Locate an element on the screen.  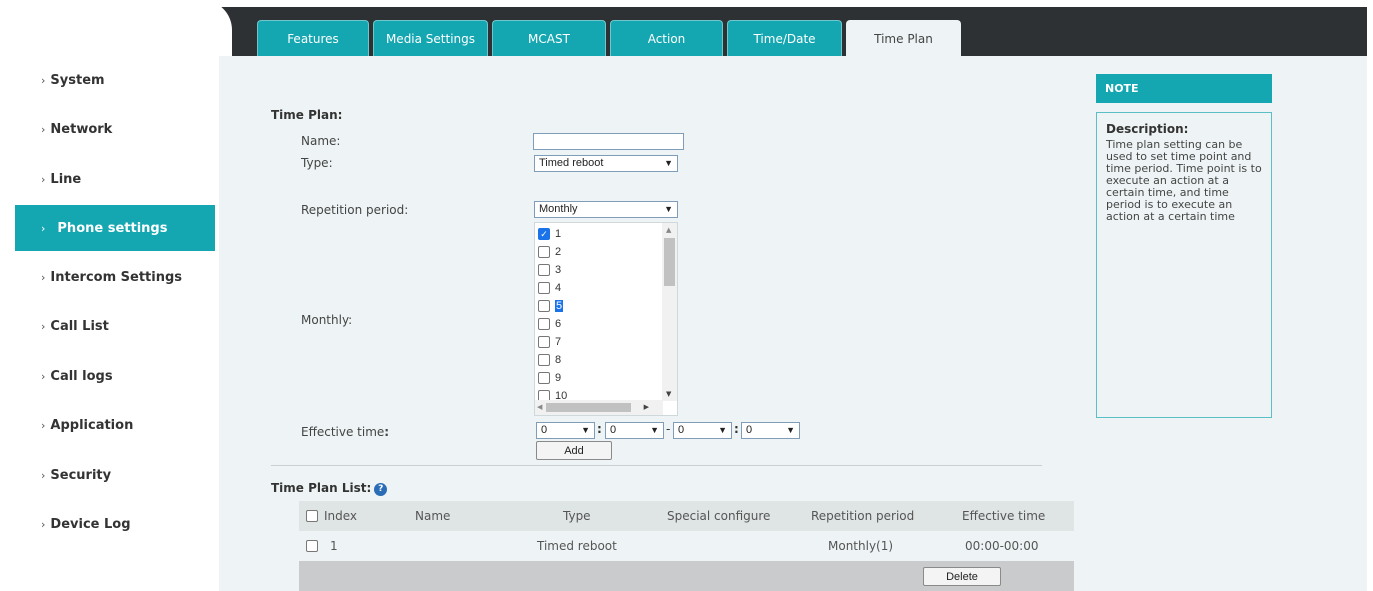
scroll-left-icon: ◀ is located at coordinates (539, 407).